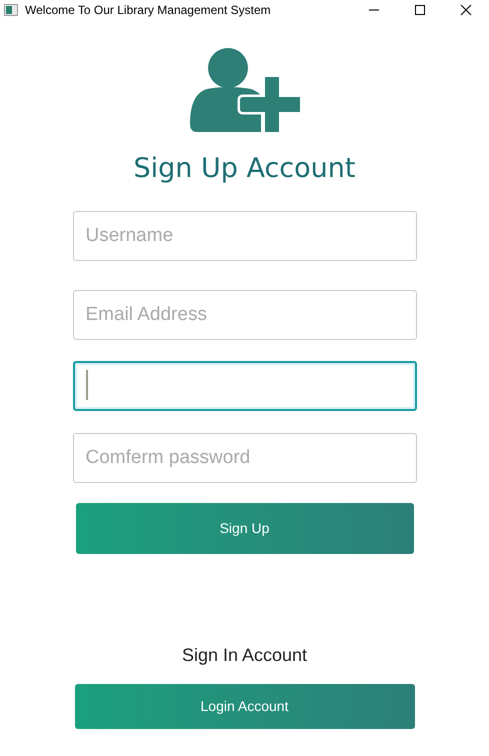 Image resolution: width=489 pixels, height=756 pixels. I want to click on add-user-icon, so click(244, 90).